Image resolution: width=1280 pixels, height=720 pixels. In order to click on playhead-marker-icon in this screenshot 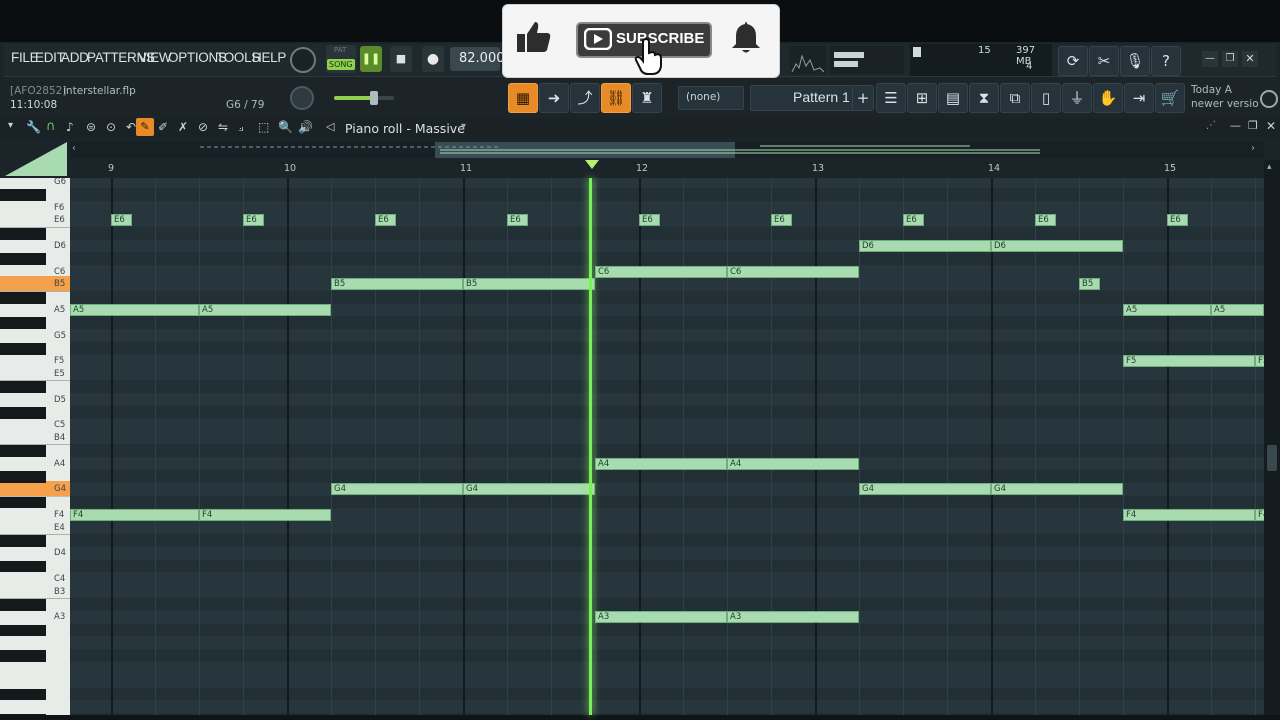, I will do `click(592, 164)`.